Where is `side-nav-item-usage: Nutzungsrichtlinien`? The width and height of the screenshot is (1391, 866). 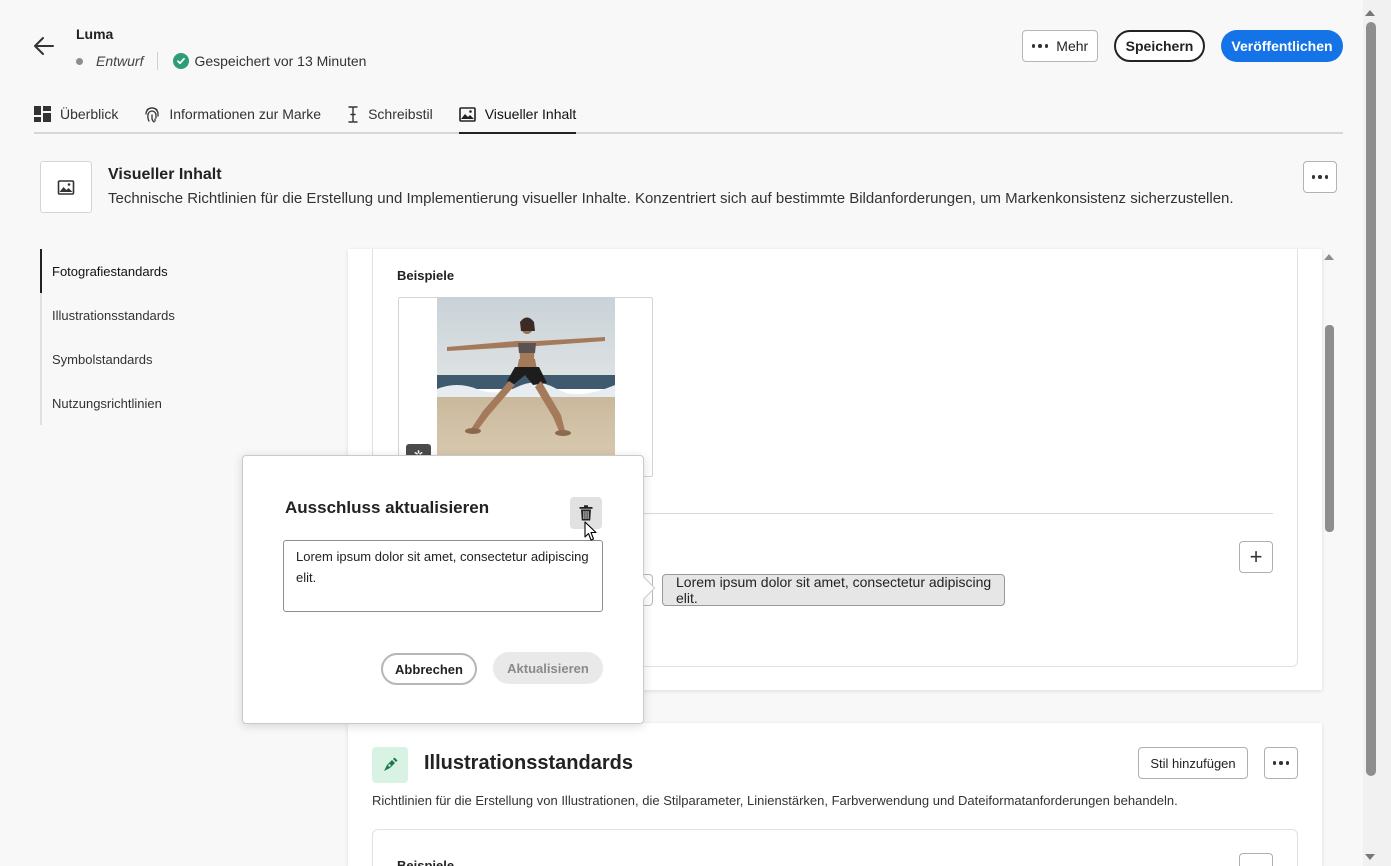 side-nav-item-usage: Nutzungsrichtlinien is located at coordinates (140, 403).